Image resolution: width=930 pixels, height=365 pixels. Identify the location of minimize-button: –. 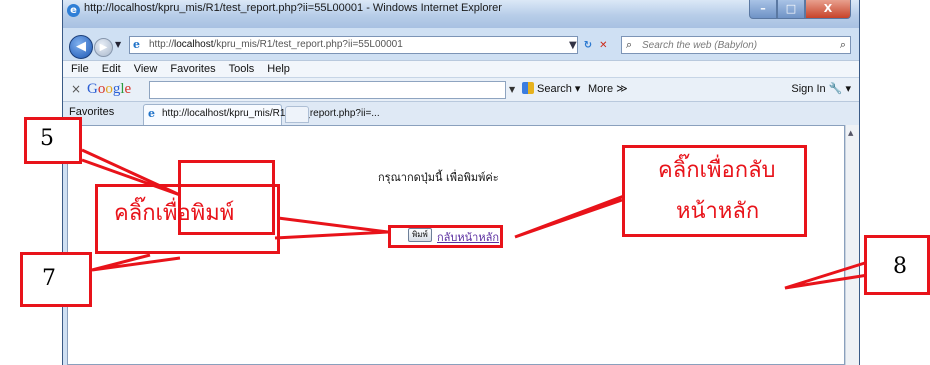
(763, 9).